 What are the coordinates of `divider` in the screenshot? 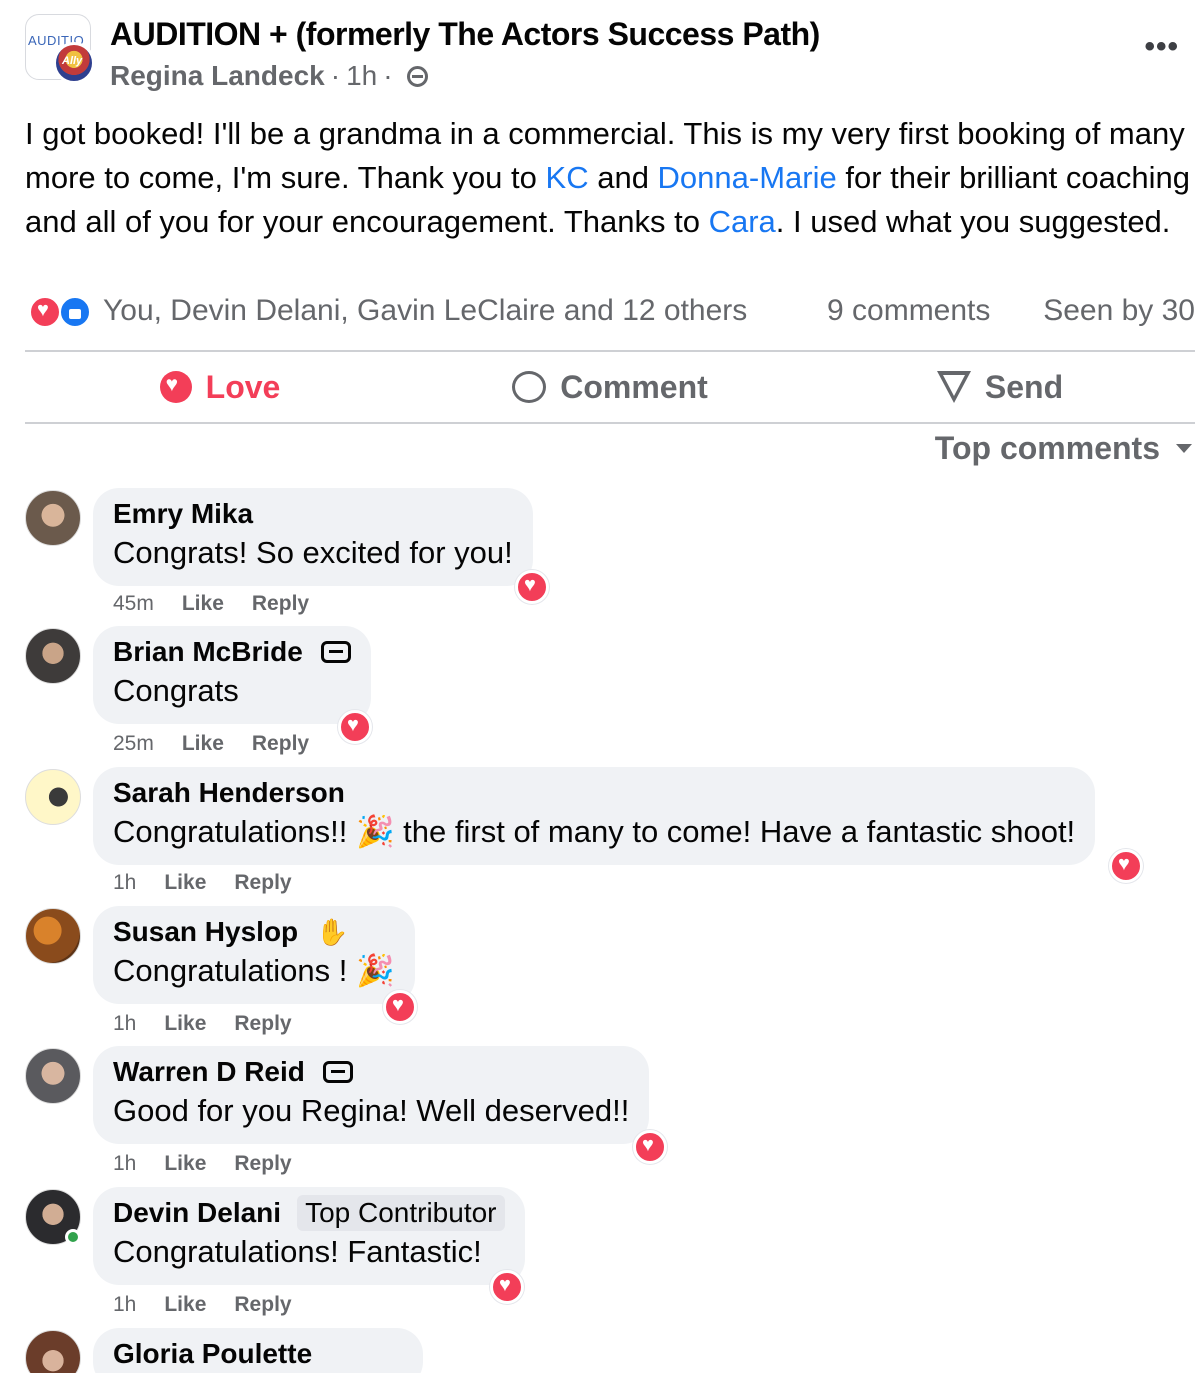 It's located at (610, 423).